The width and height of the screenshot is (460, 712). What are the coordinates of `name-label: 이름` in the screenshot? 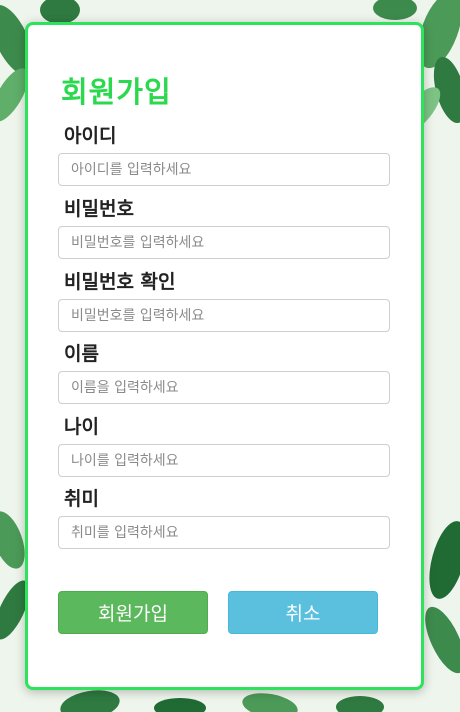 It's located at (81, 354).